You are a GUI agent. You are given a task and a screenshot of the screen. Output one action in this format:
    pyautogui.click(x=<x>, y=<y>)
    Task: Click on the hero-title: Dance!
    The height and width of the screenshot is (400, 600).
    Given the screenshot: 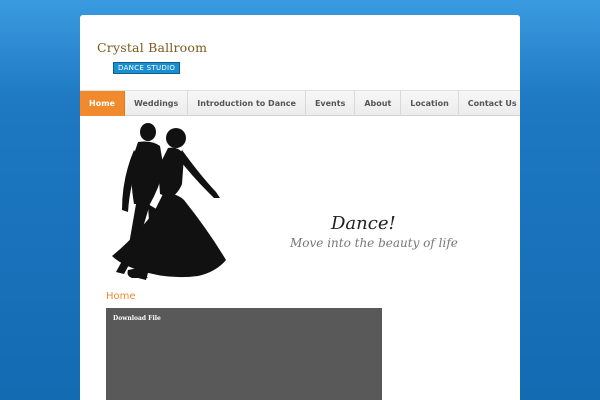 What is the action you would take?
    pyautogui.click(x=363, y=223)
    